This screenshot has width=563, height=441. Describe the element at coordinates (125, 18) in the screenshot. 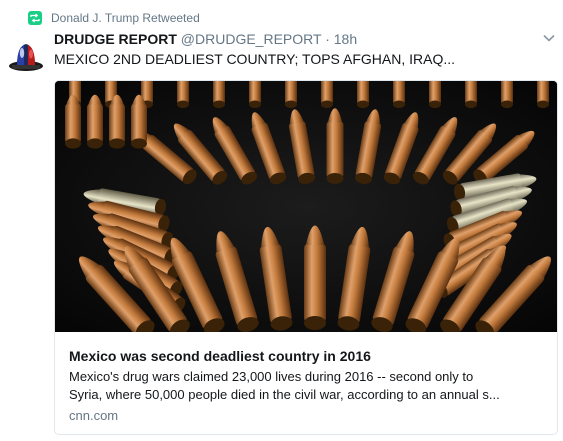

I see `retweeted-by-label: Donald J. Trump Retweeted` at that location.